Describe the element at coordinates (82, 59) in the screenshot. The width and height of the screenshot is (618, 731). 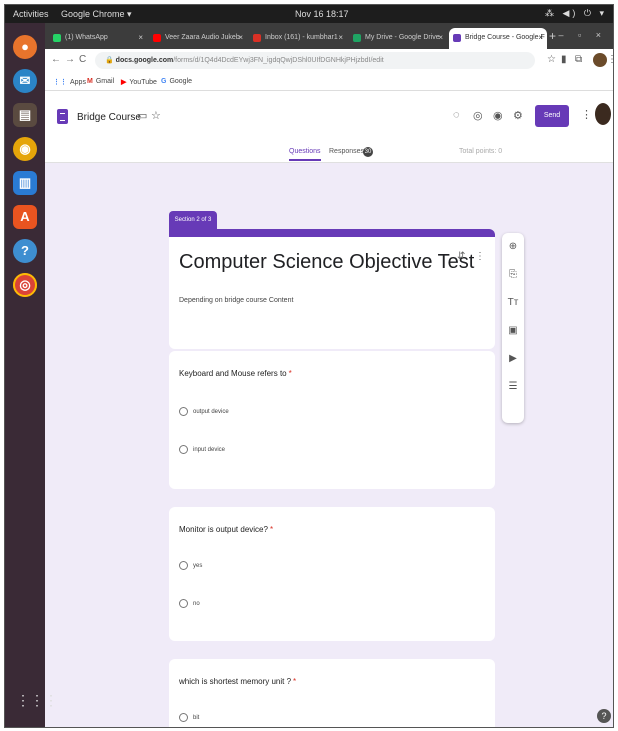
I see `reload-icon: C` at that location.